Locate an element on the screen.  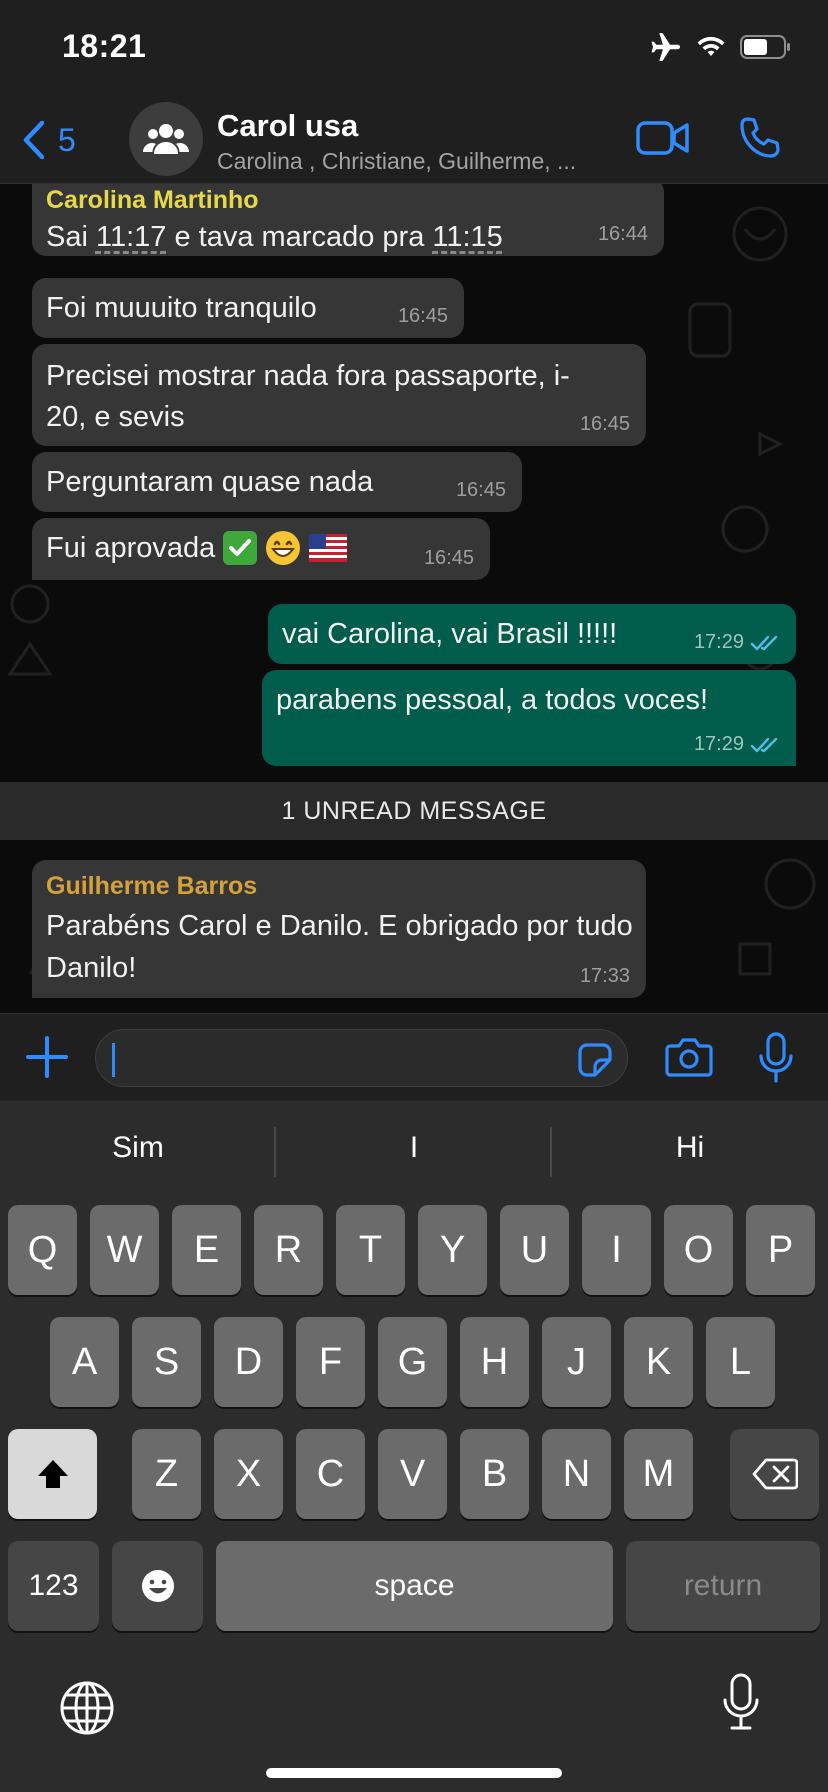
message-bubble-outgoing: vai Carolina, vai Brasil !!!!! 17:29 is located at coordinates (532, 634).